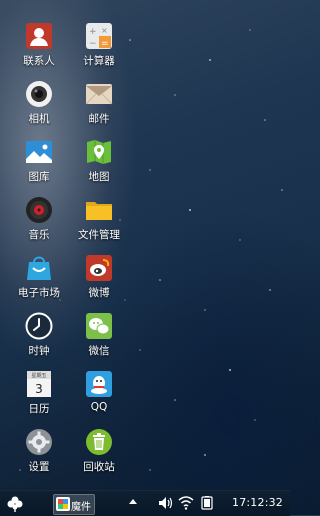 This screenshot has height=516, width=320. Describe the element at coordinates (39, 389) in the screenshot. I see `calendar-day: 3` at that location.